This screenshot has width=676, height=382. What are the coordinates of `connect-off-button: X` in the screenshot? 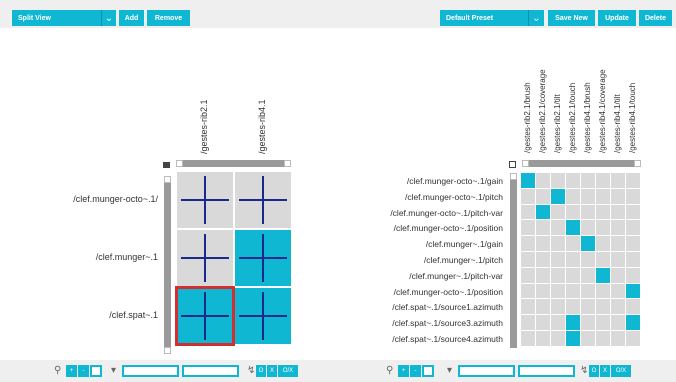 It's located at (272, 371).